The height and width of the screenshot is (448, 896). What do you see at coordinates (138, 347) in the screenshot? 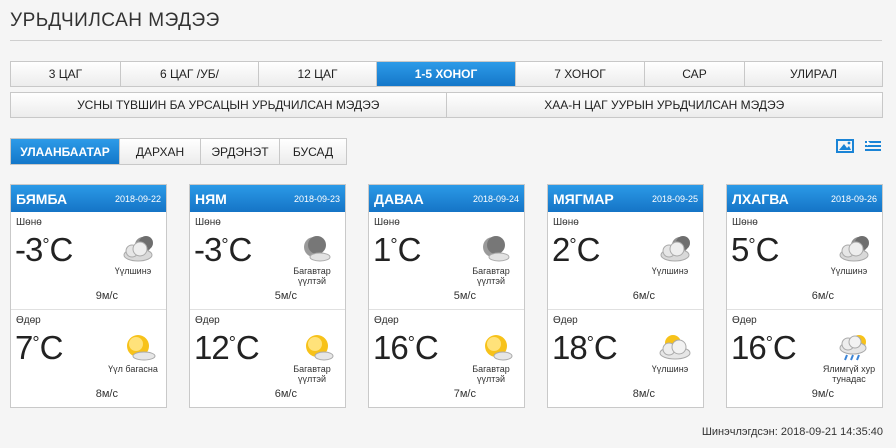
I see `sun-cloud-icon` at bounding box center [138, 347].